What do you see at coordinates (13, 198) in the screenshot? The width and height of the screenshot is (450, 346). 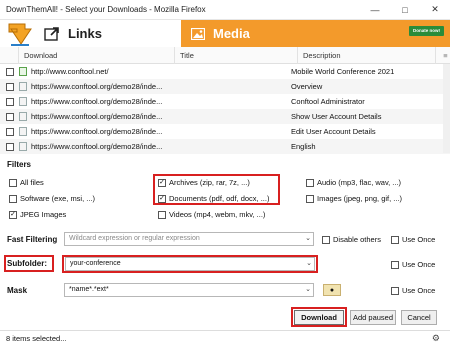 I see `filter-software-checkbox` at bounding box center [13, 198].